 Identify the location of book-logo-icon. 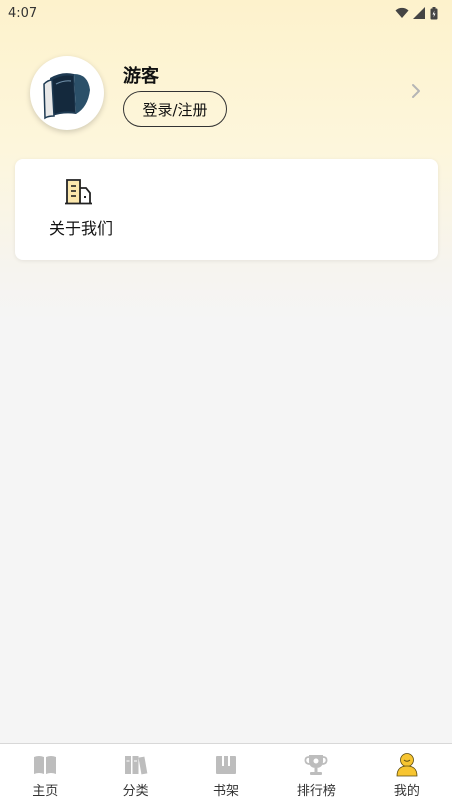
(66, 96).